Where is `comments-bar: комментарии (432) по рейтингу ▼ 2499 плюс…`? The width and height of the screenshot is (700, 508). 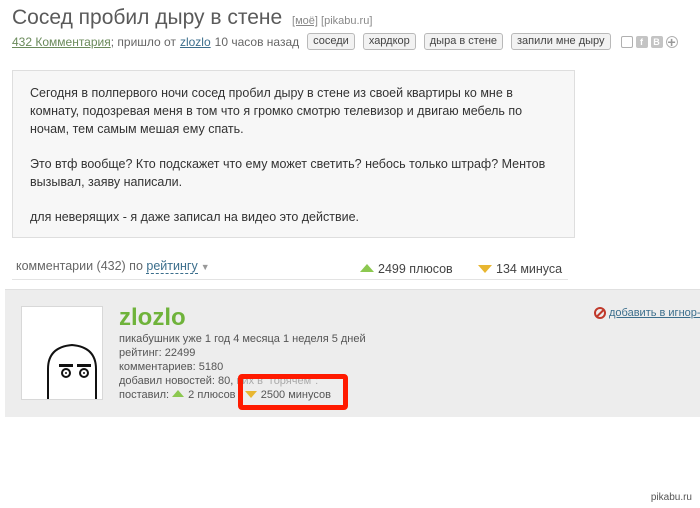 comments-bar: комментарии (432) по рейтингу ▼ 2499 плюс… is located at coordinates (290, 267).